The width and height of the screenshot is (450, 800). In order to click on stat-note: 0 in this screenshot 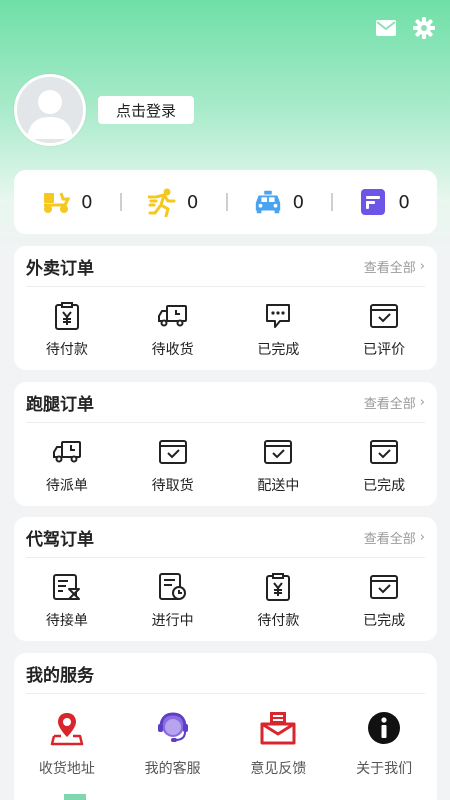, I will do `click(384, 202)`.